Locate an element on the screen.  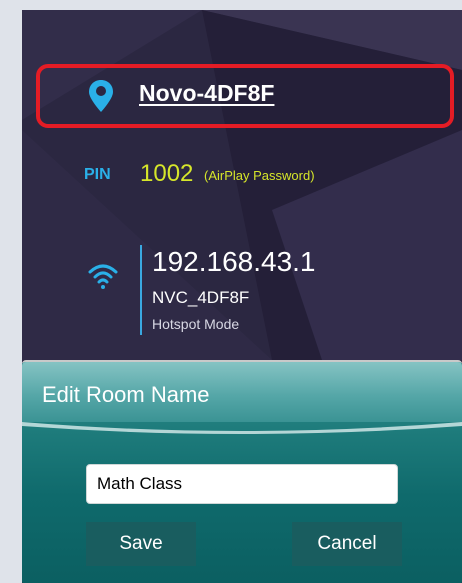
device-name-row: Novo-4DF8F is located at coordinates (245, 96).